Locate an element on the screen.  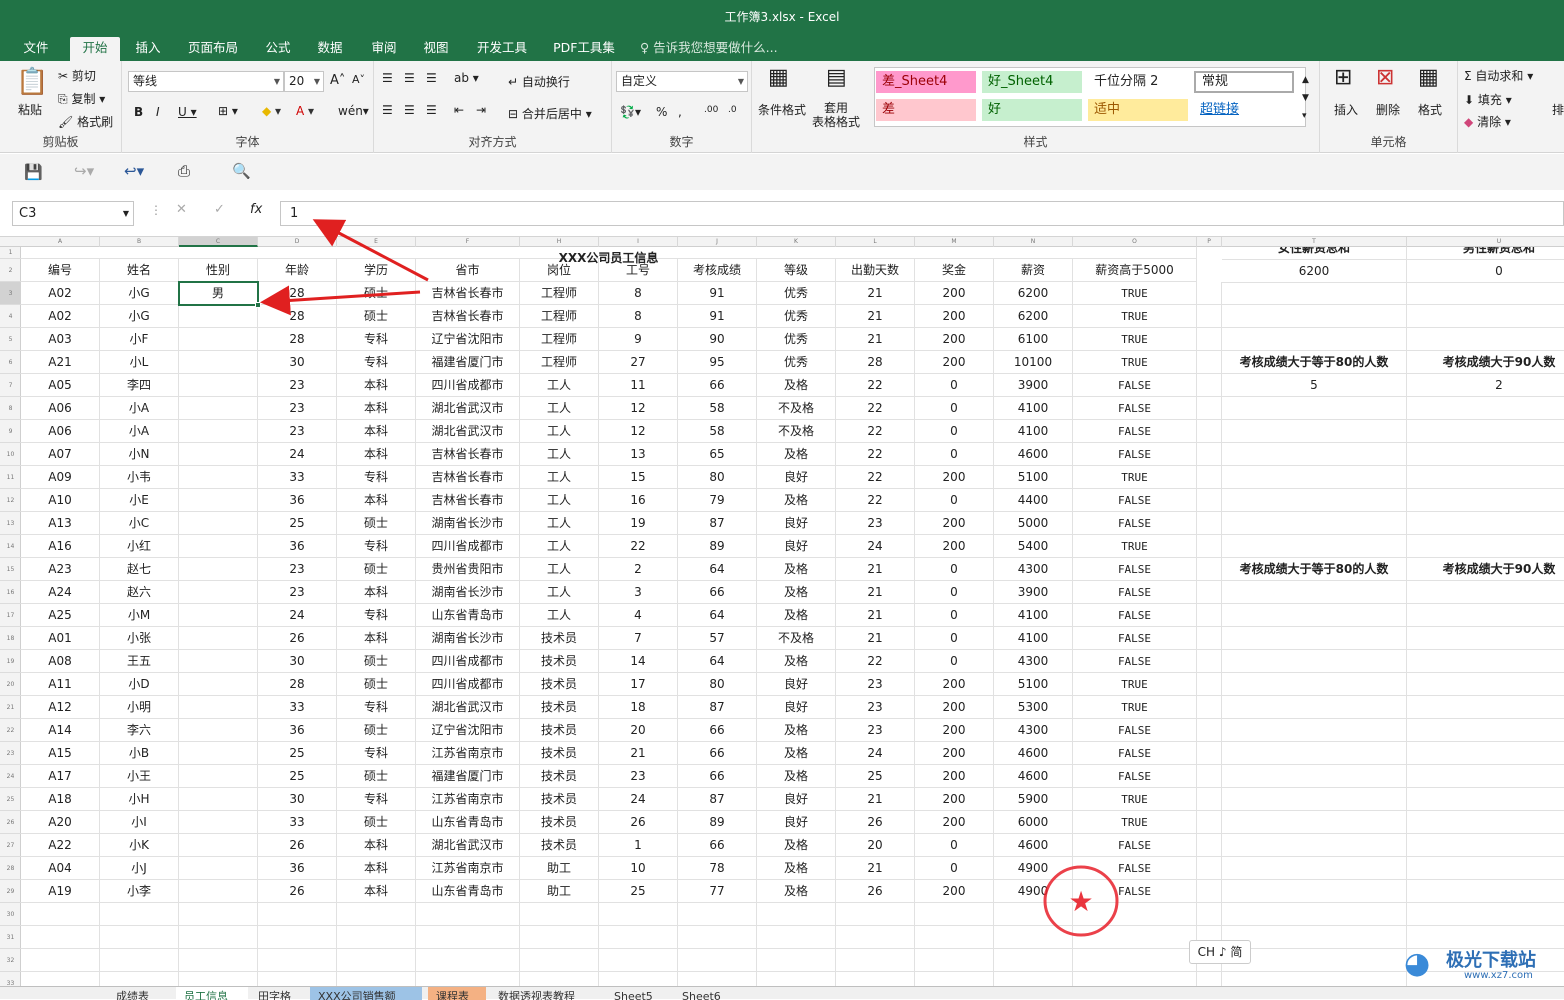
data-cell-F: 贵州省贵阳市 is located at coordinates (468, 569).